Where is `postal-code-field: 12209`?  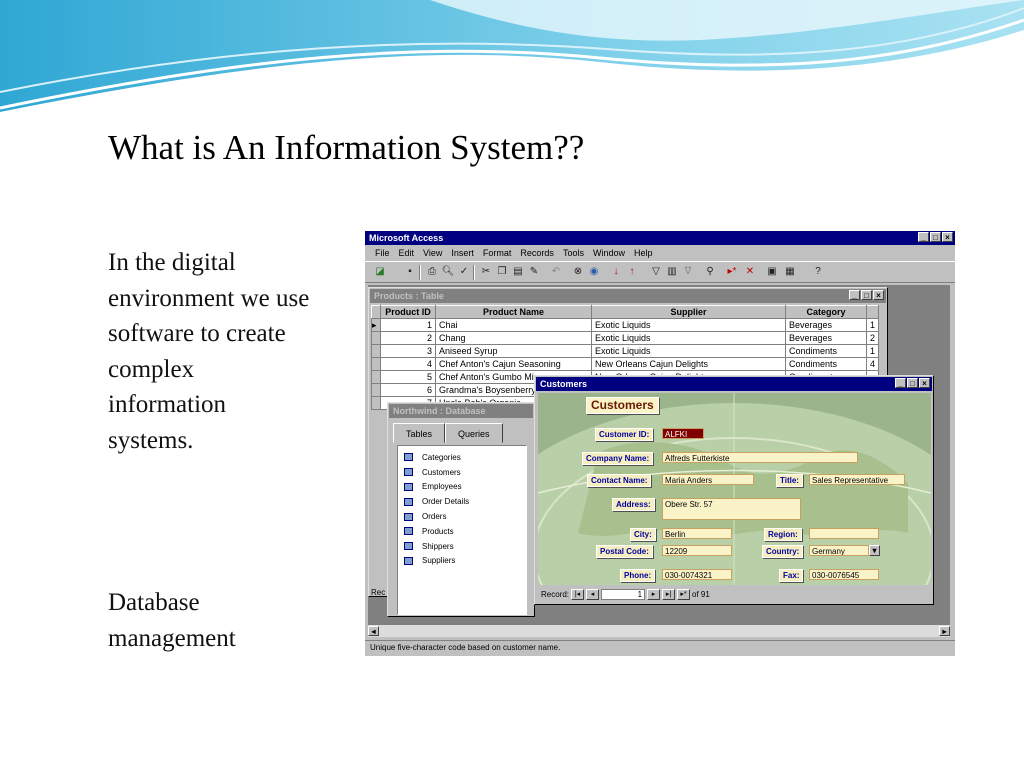
postal-code-field: 12209 is located at coordinates (697, 550).